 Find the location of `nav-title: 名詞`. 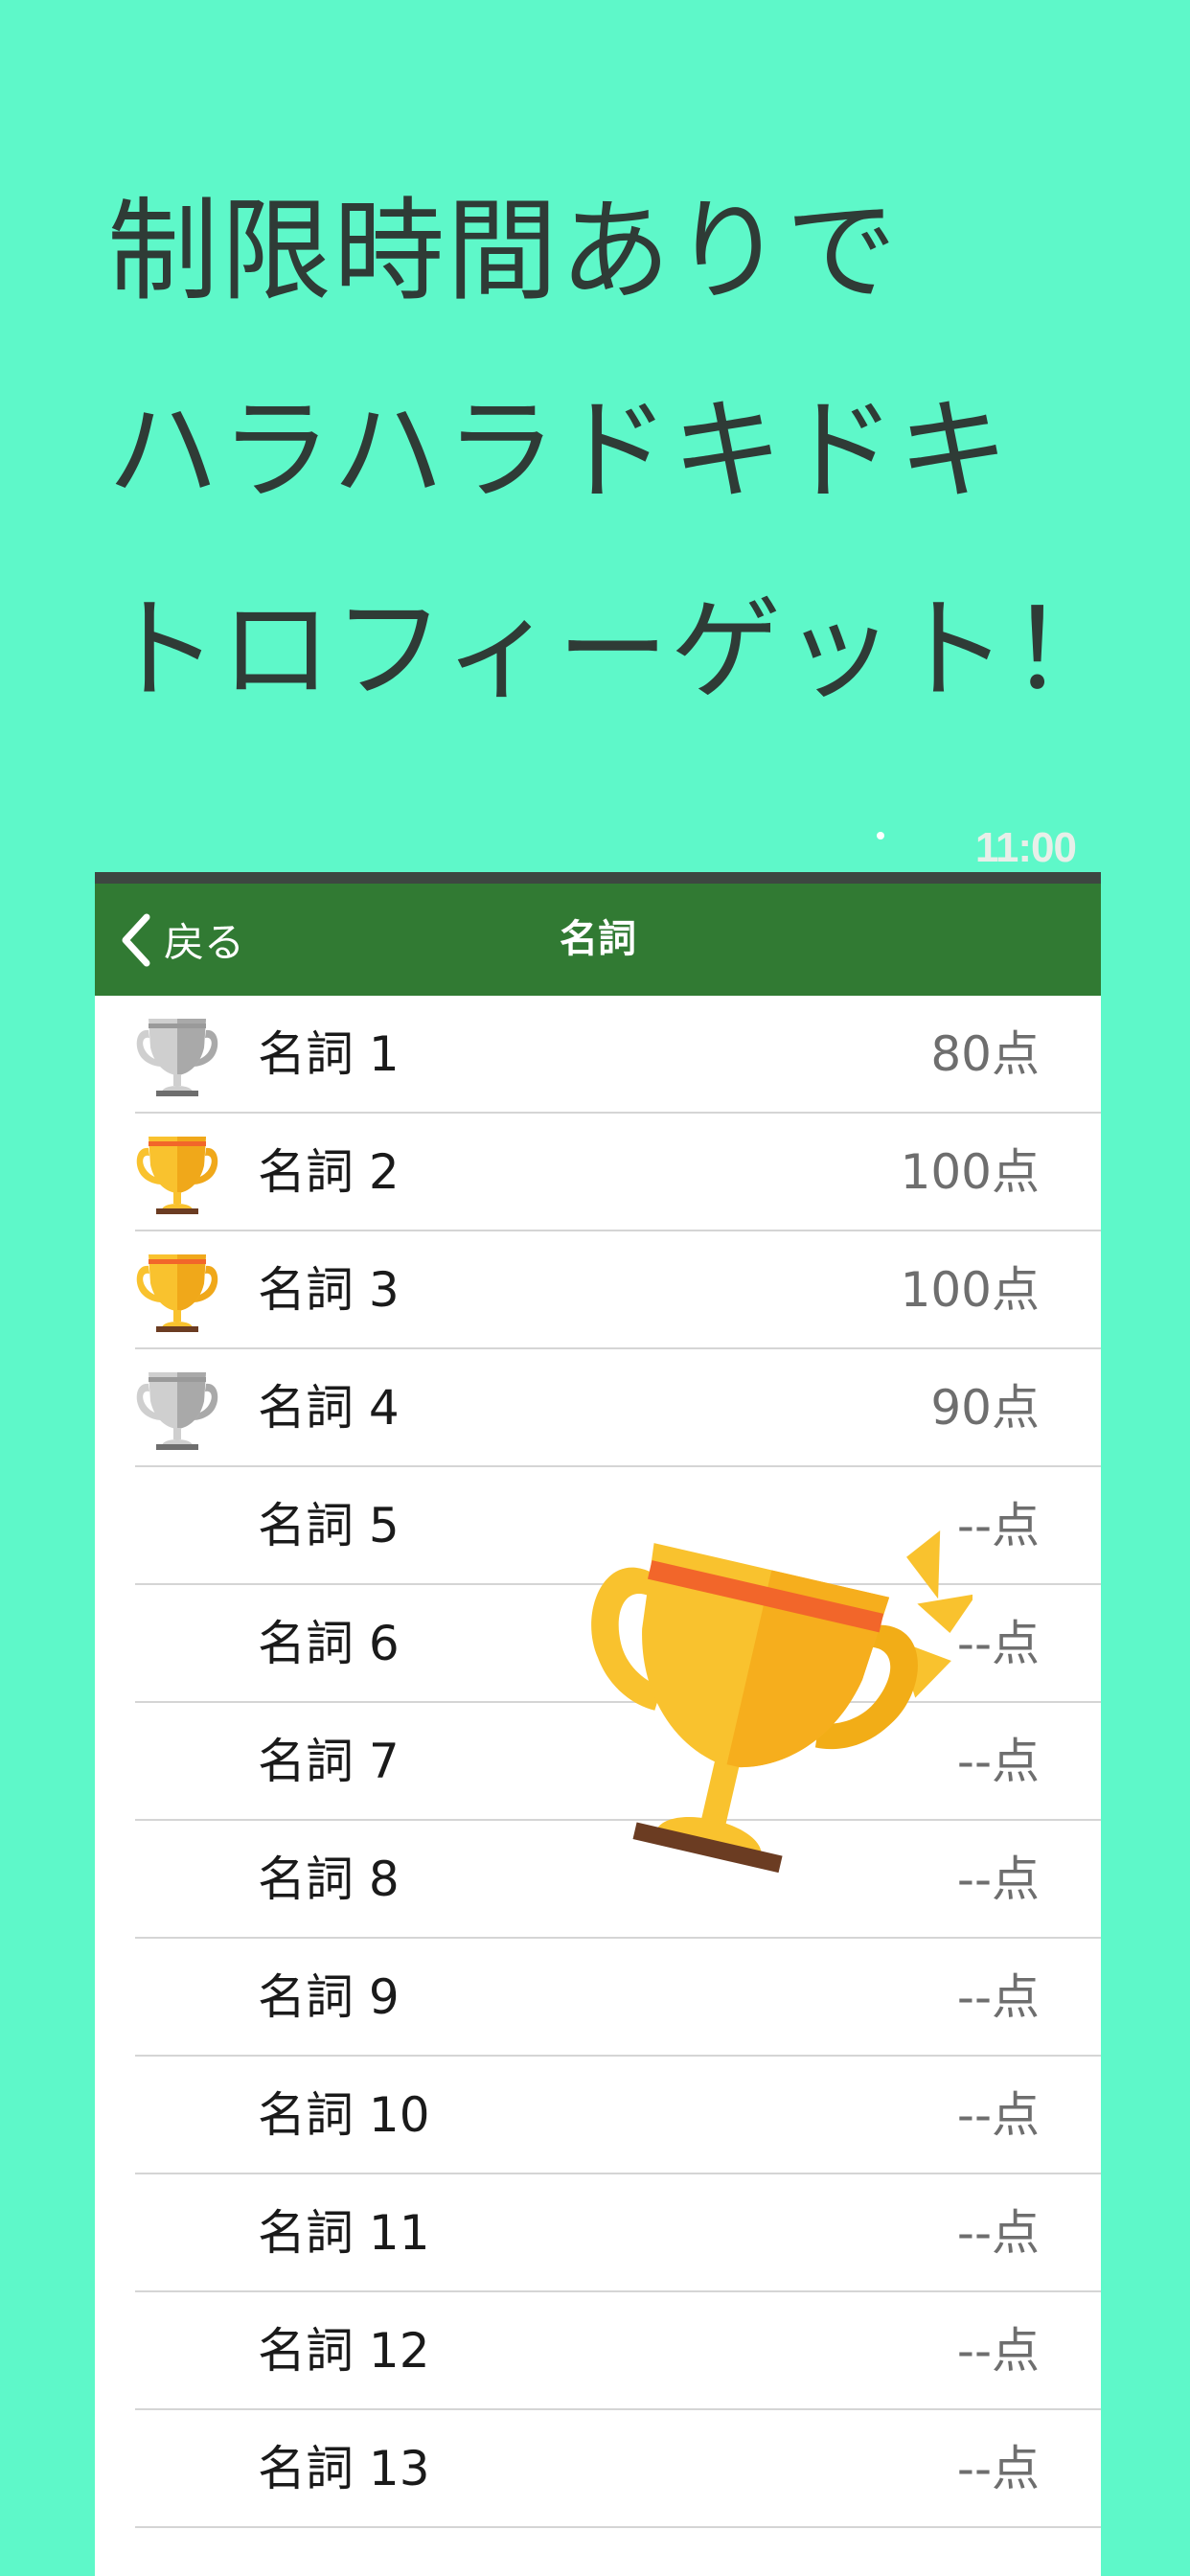

nav-title: 名詞 is located at coordinates (598, 939).